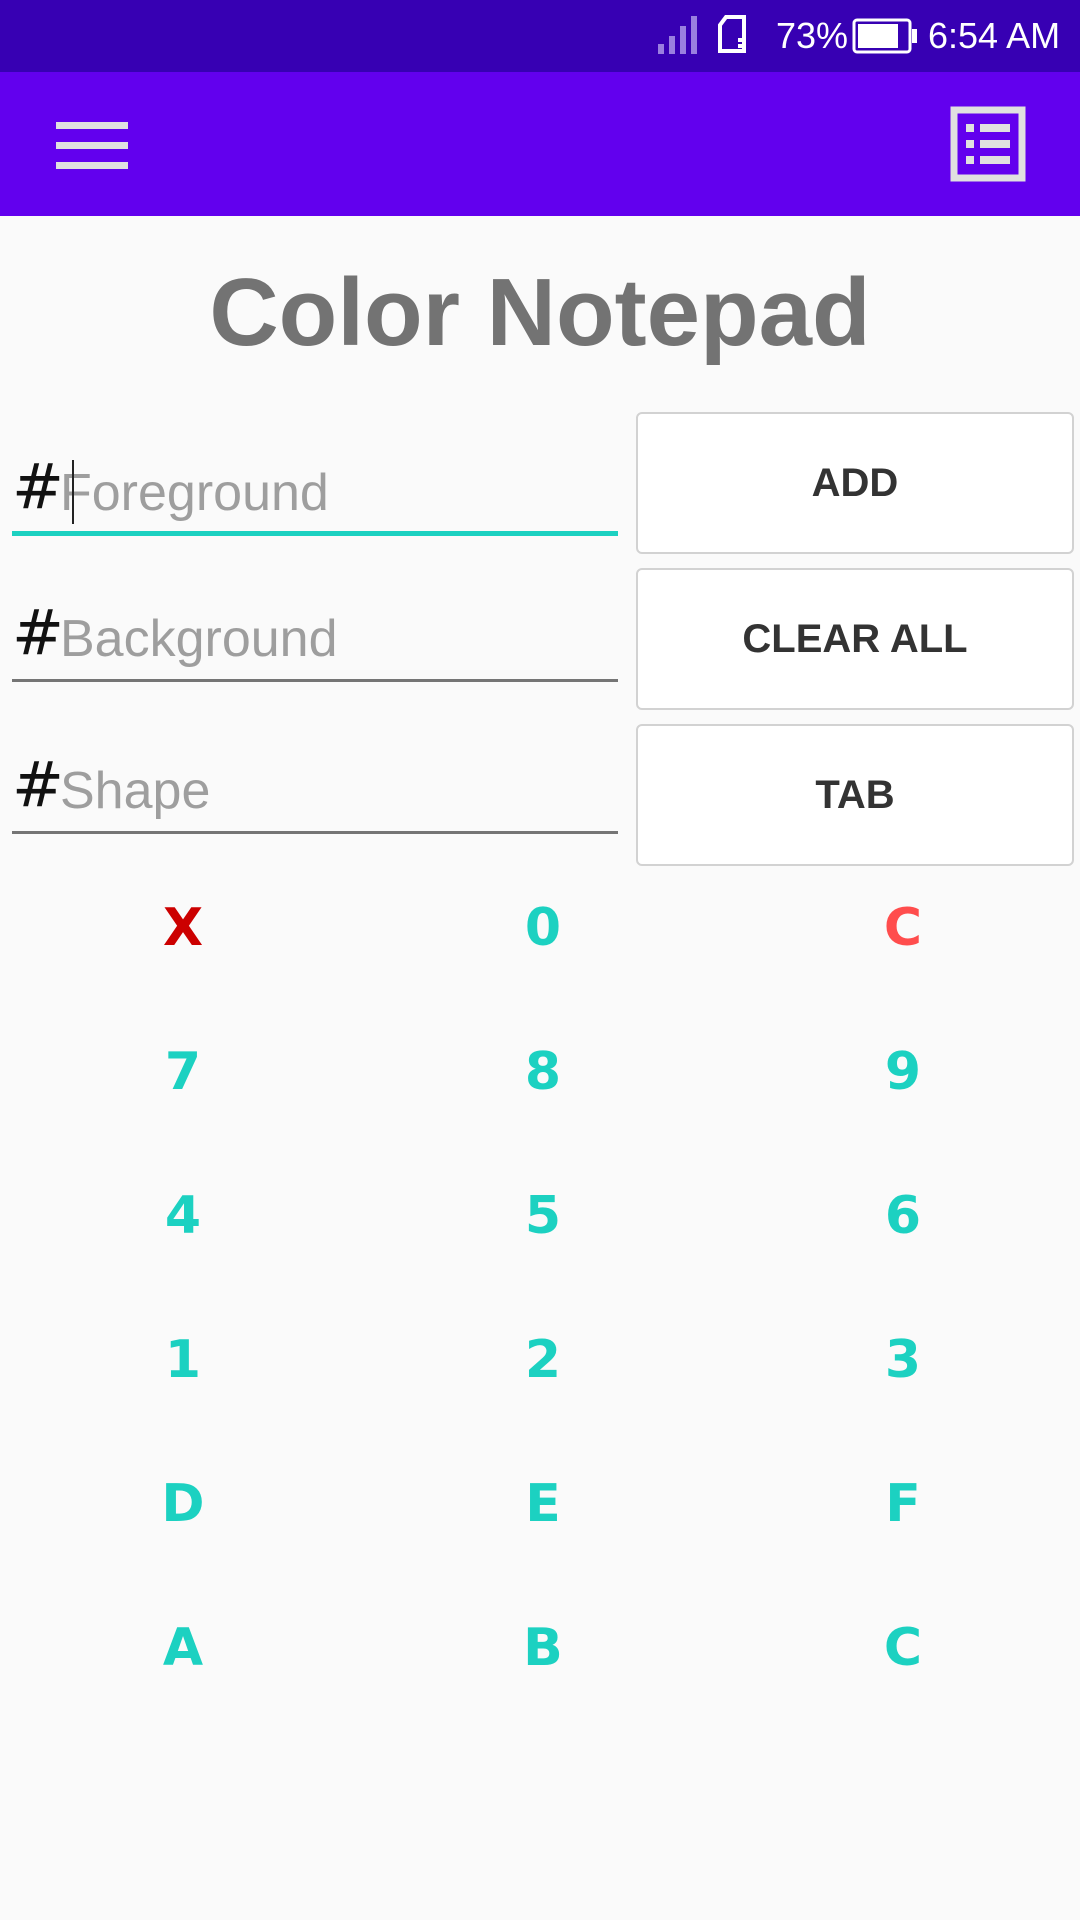  What do you see at coordinates (183, 1216) in the screenshot?
I see `key-4: 4` at bounding box center [183, 1216].